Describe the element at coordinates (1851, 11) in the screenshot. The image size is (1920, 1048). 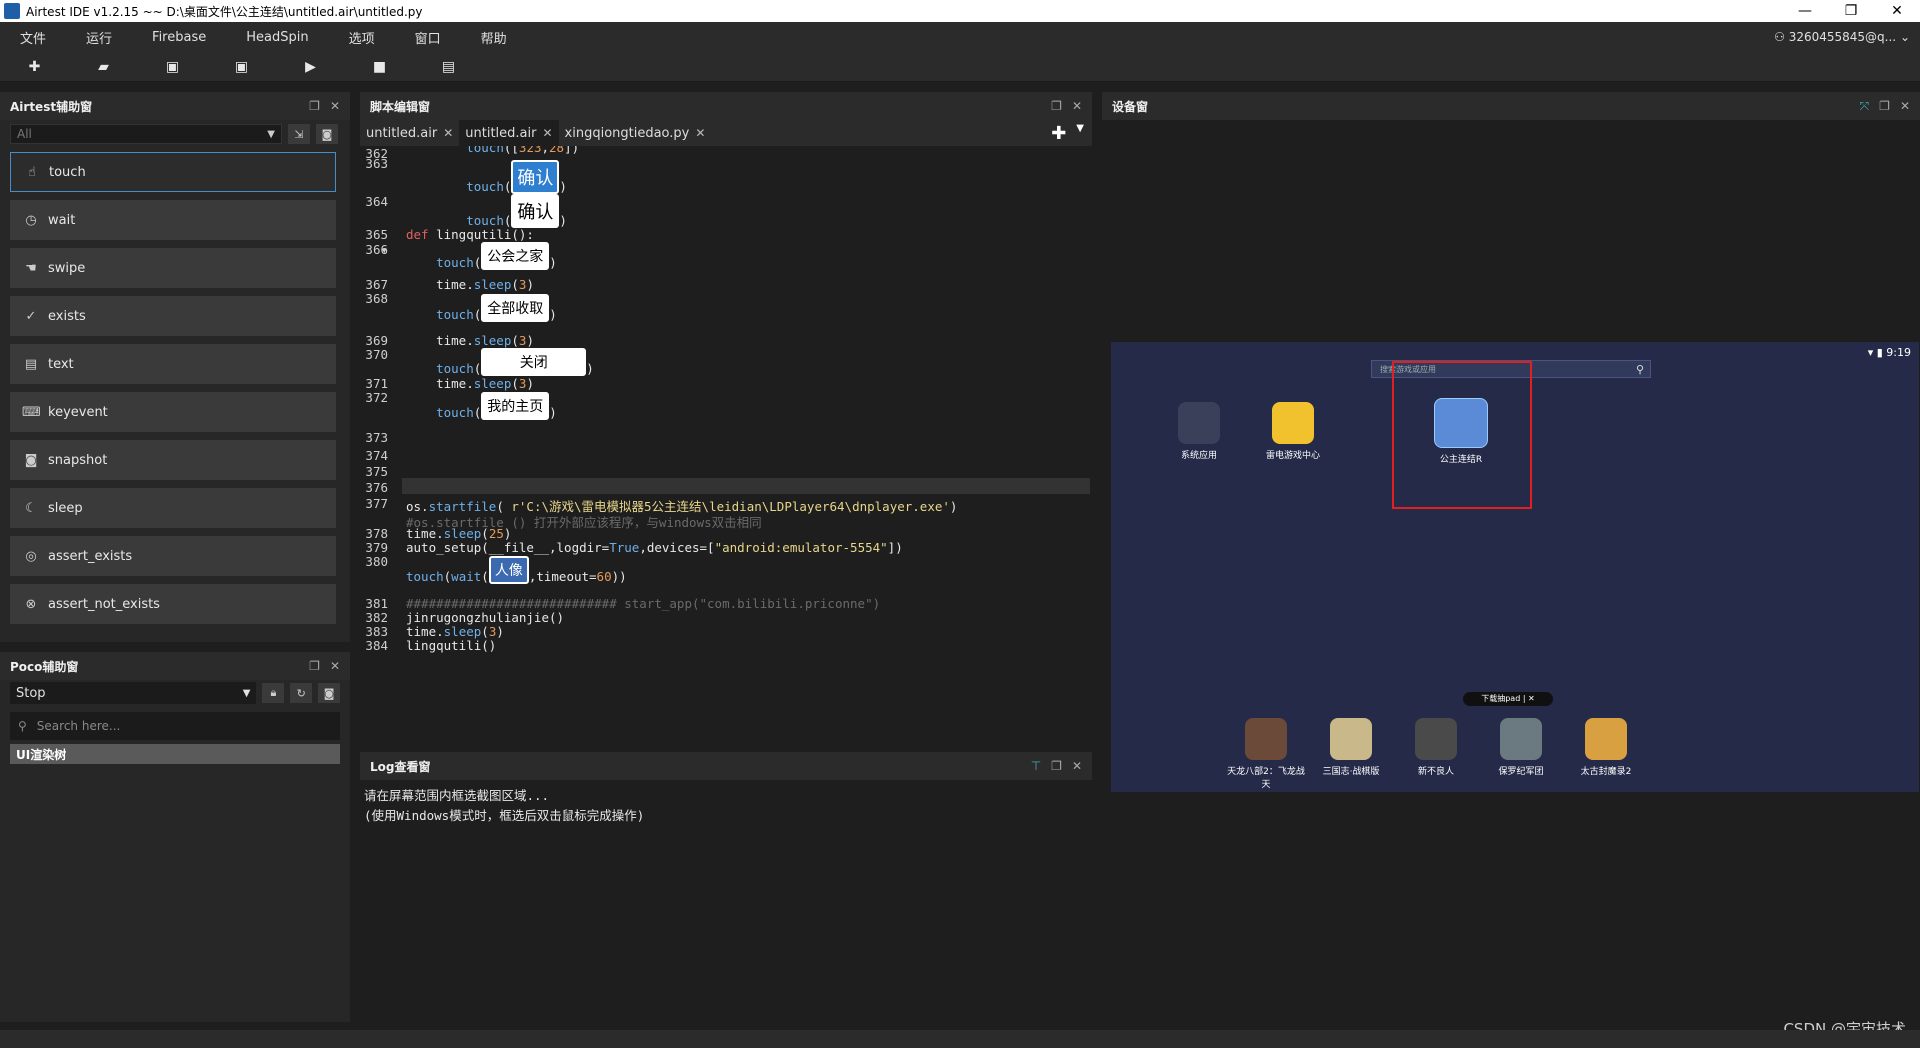
I see `restore-icon: ❐` at that location.